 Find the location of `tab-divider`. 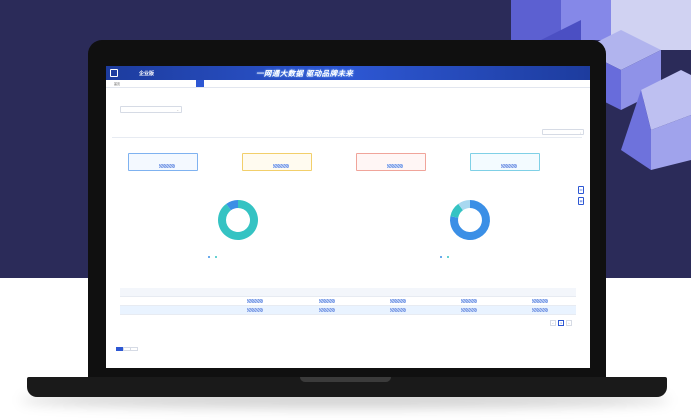

tab-divider is located at coordinates (347, 137).